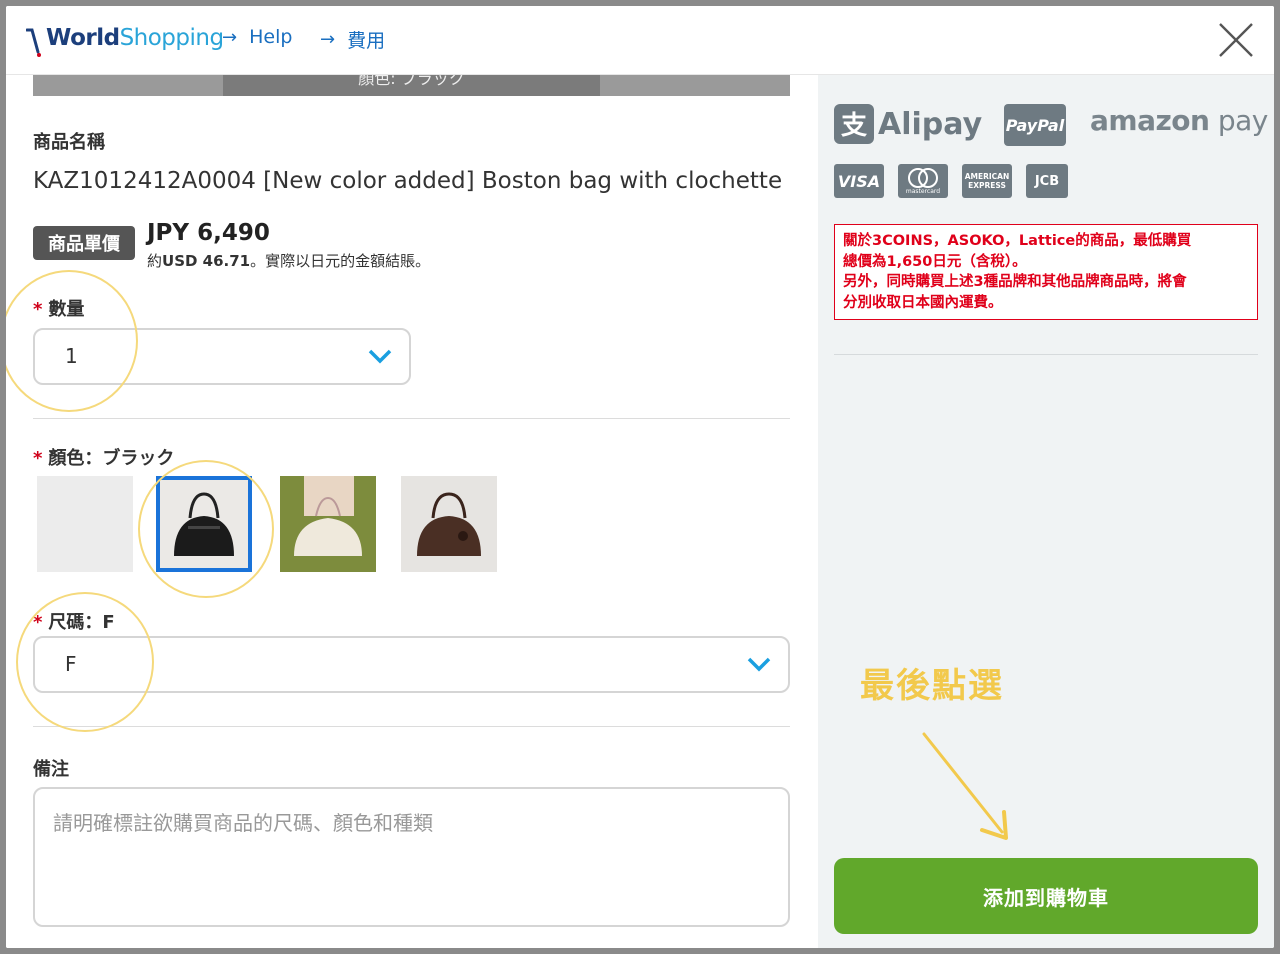 The width and height of the screenshot is (1280, 954). Describe the element at coordinates (95, 38) in the screenshot. I see `logo-orld: orld` at that location.